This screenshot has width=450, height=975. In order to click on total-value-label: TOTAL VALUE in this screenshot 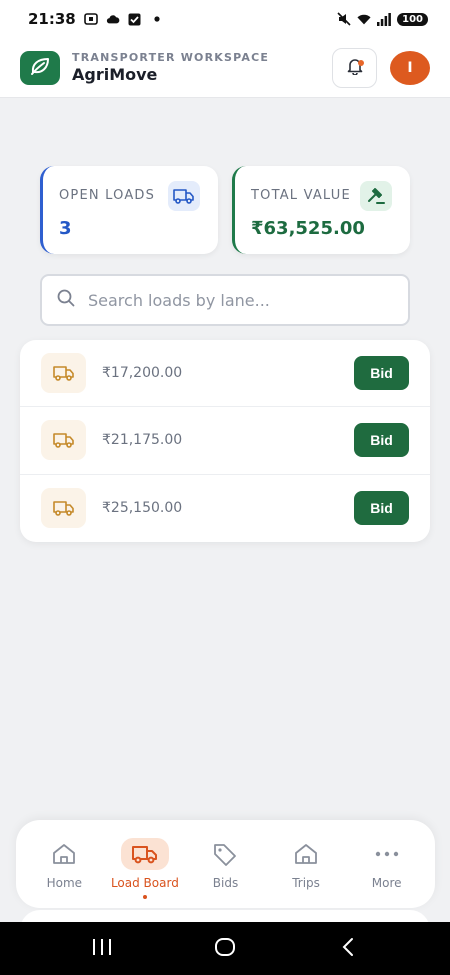, I will do `click(301, 195)`.